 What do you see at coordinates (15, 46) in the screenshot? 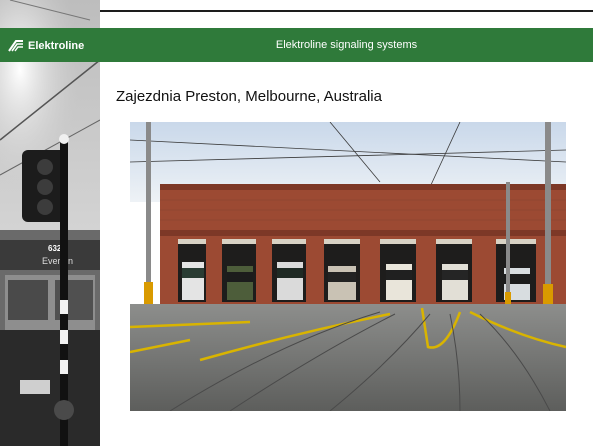
I see `logo-mark-icon` at bounding box center [15, 46].